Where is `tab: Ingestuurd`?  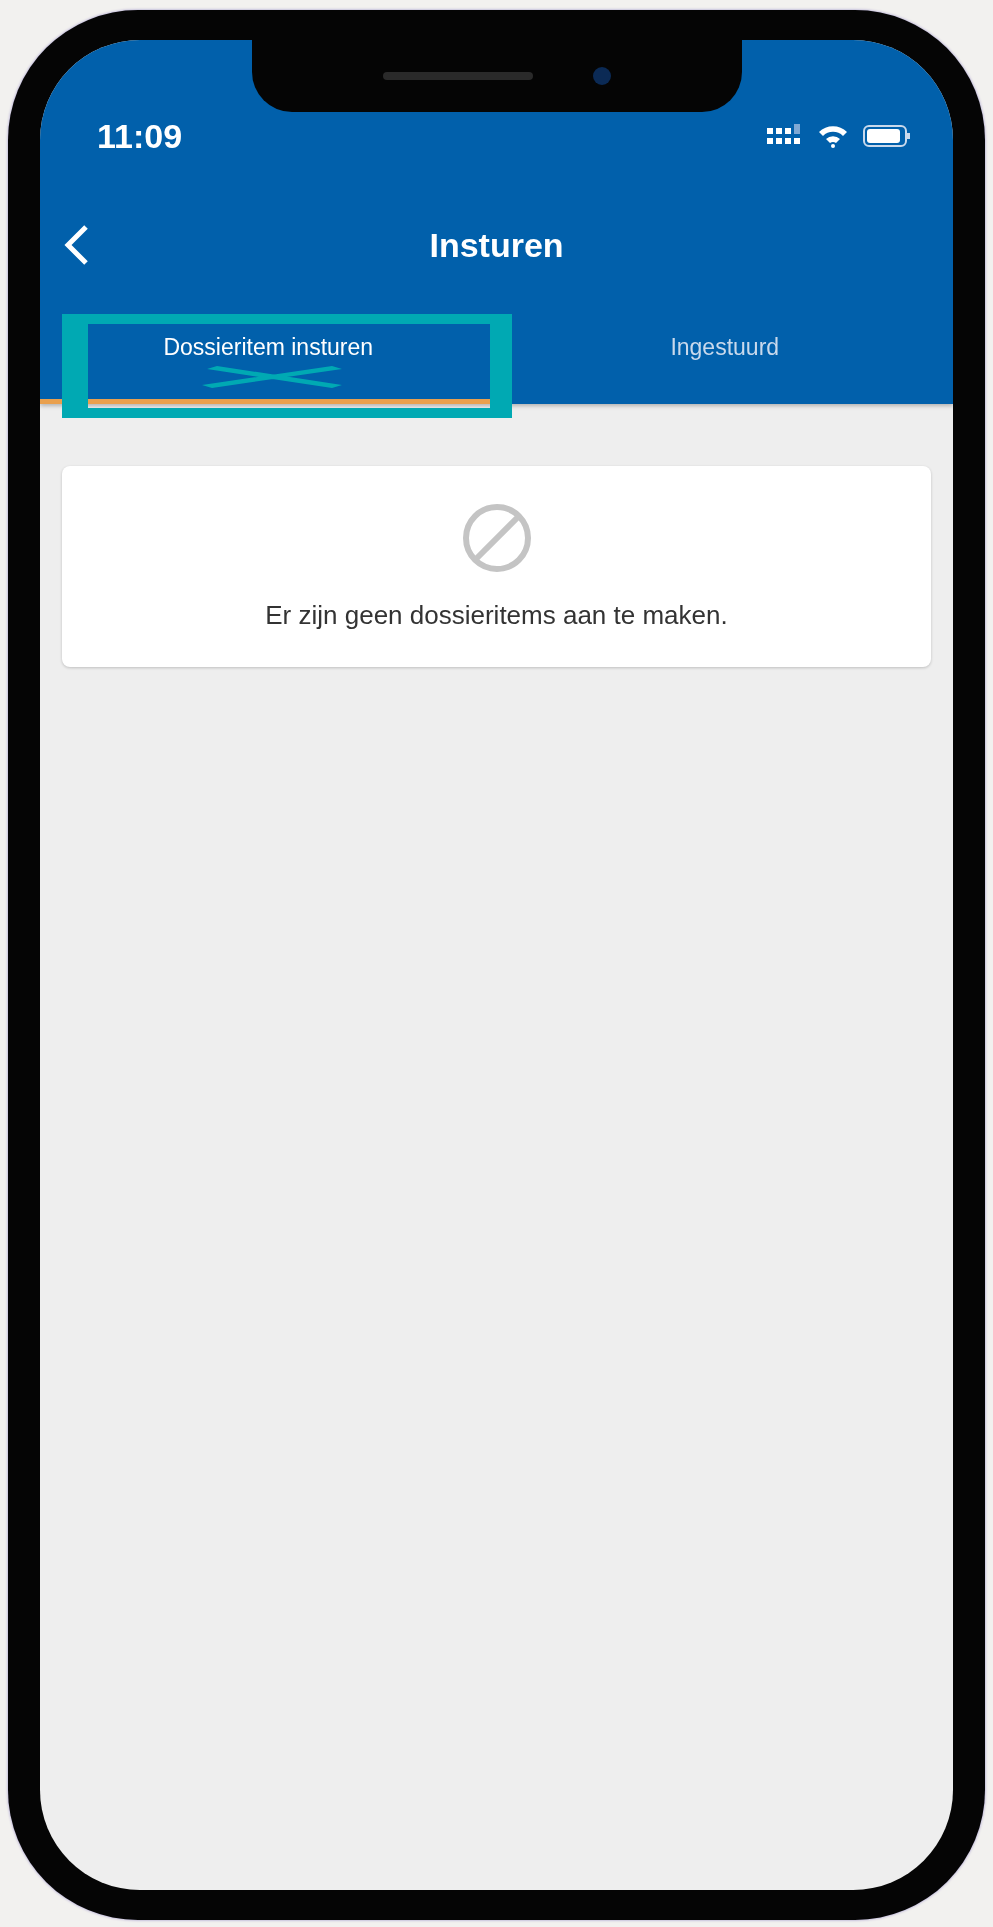 tab: Ingestuurd is located at coordinates (724, 356).